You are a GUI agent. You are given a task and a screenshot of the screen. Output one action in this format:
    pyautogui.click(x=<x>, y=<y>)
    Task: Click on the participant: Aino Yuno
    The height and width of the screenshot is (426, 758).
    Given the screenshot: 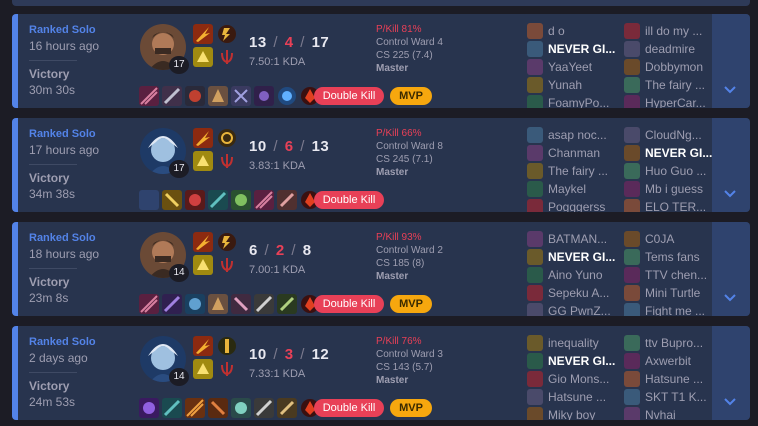 What is the action you would take?
    pyautogui.click(x=575, y=275)
    